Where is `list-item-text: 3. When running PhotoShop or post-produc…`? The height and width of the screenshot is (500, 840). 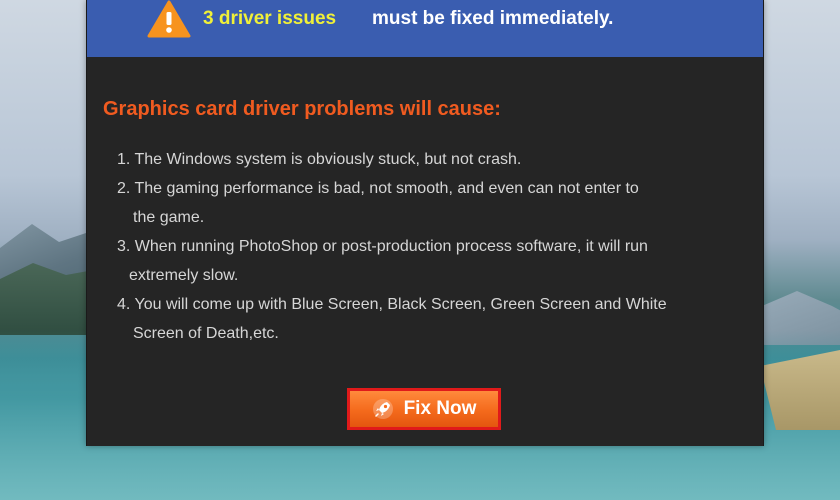 list-item-text: 3. When running PhotoShop or post-produc… is located at coordinates (382, 246).